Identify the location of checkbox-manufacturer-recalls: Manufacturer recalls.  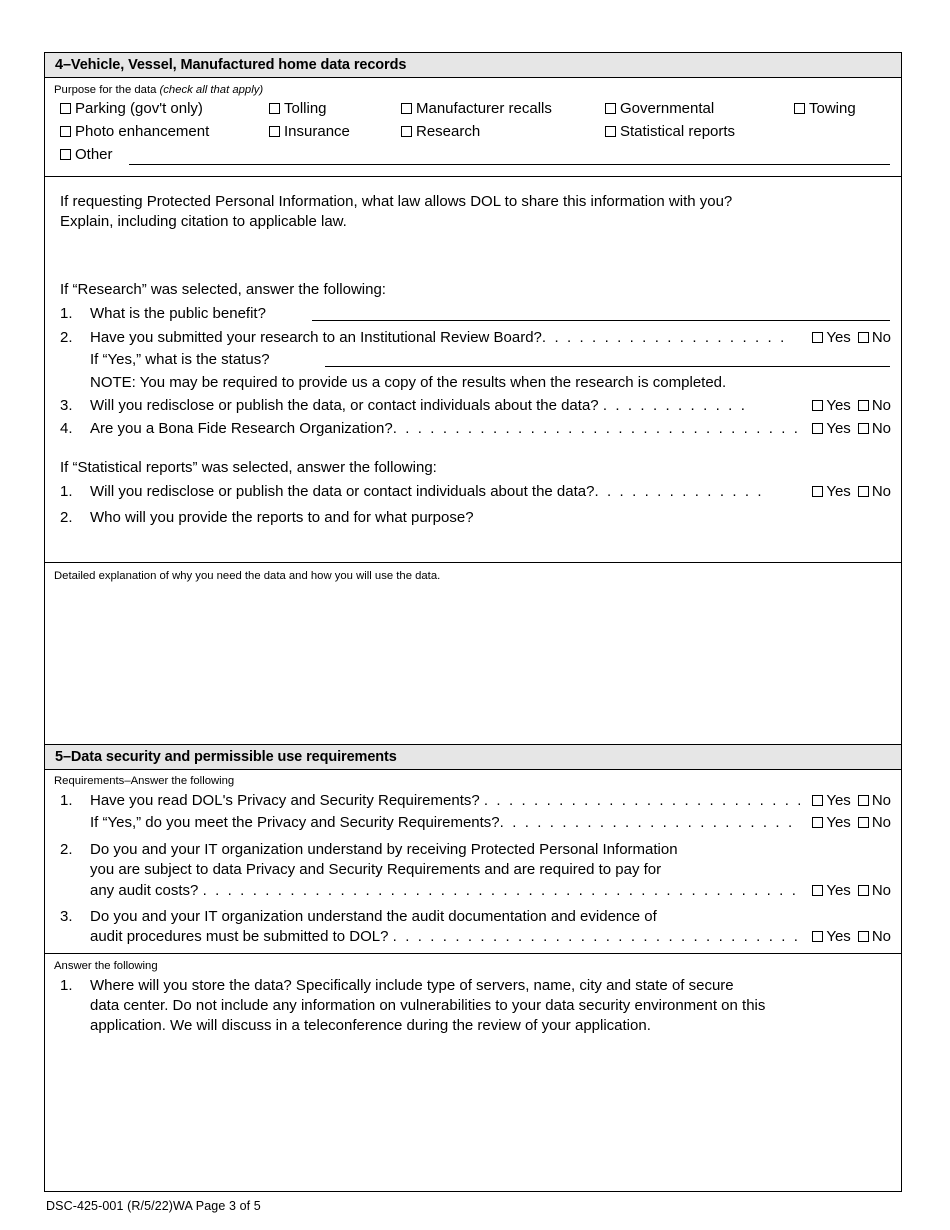
(476, 108).